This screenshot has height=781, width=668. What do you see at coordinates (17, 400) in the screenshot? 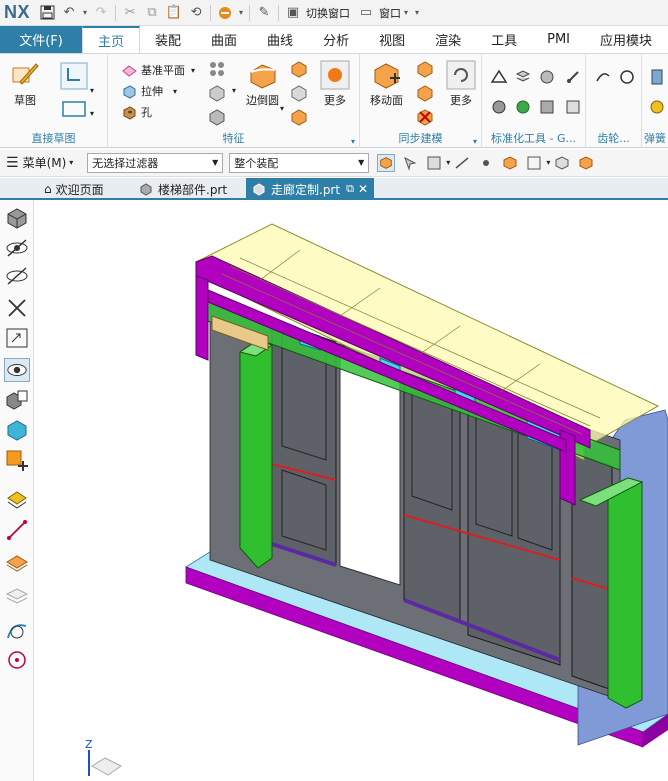
I see `edit-object-display-icon` at bounding box center [17, 400].